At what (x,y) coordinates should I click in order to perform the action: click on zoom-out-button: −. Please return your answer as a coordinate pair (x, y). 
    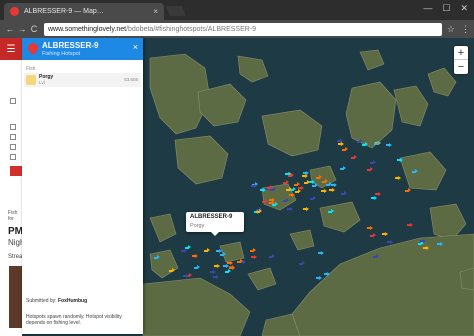
    Looking at the image, I should click on (461, 67).